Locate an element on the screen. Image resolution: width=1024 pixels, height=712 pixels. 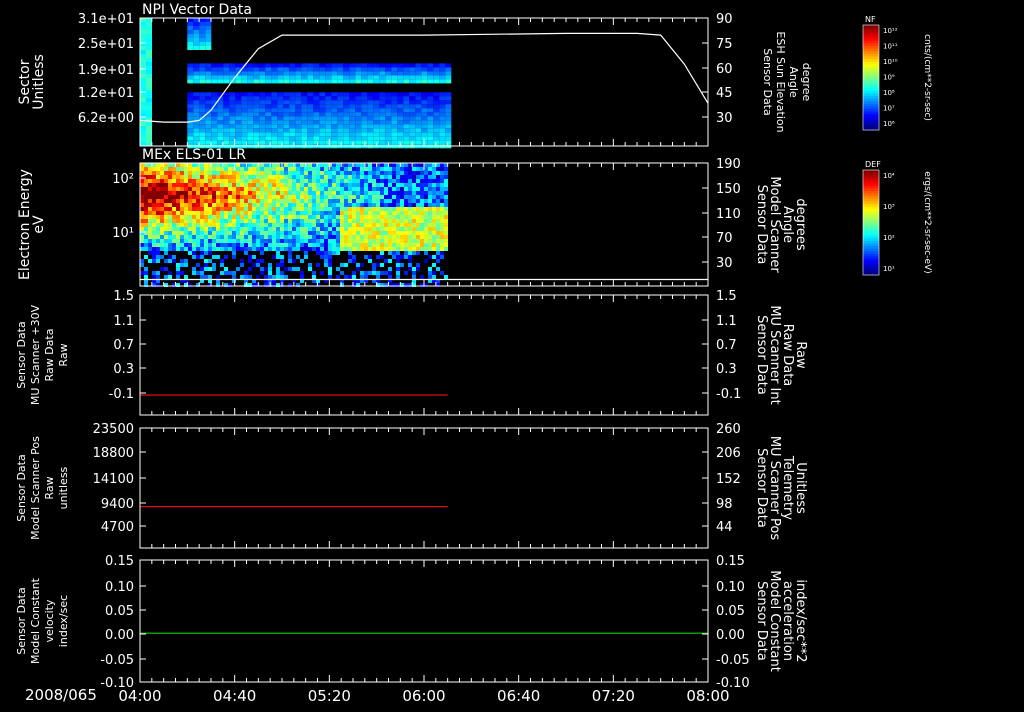
y2-axis-label: MU Scanner Int is located at coordinates (774, 354).